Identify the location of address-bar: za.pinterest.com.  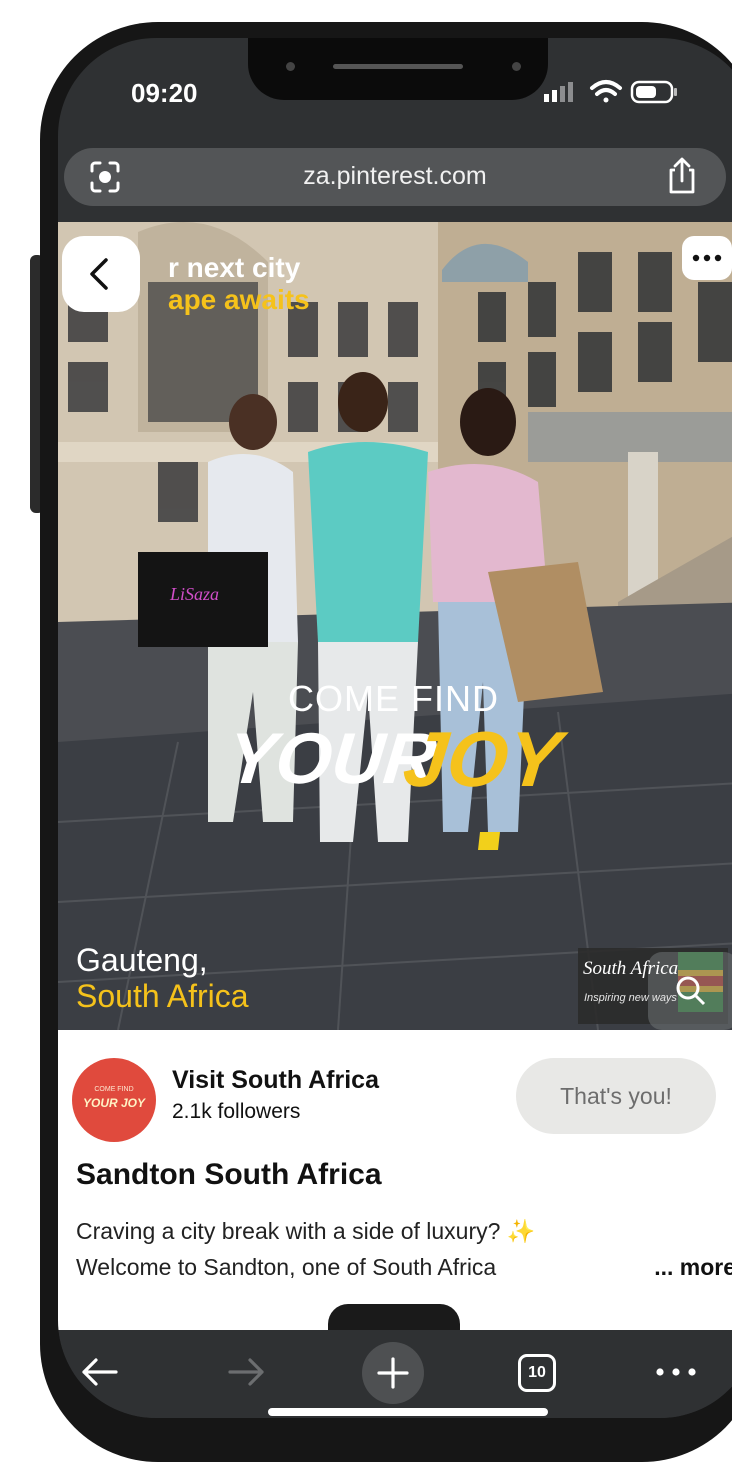
(395, 177).